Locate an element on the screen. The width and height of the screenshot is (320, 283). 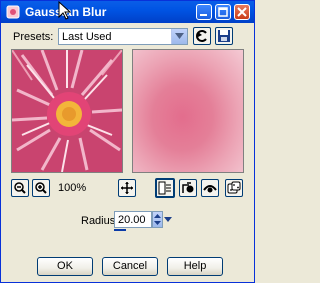
preview-image-icon is located at coordinates (188, 187).